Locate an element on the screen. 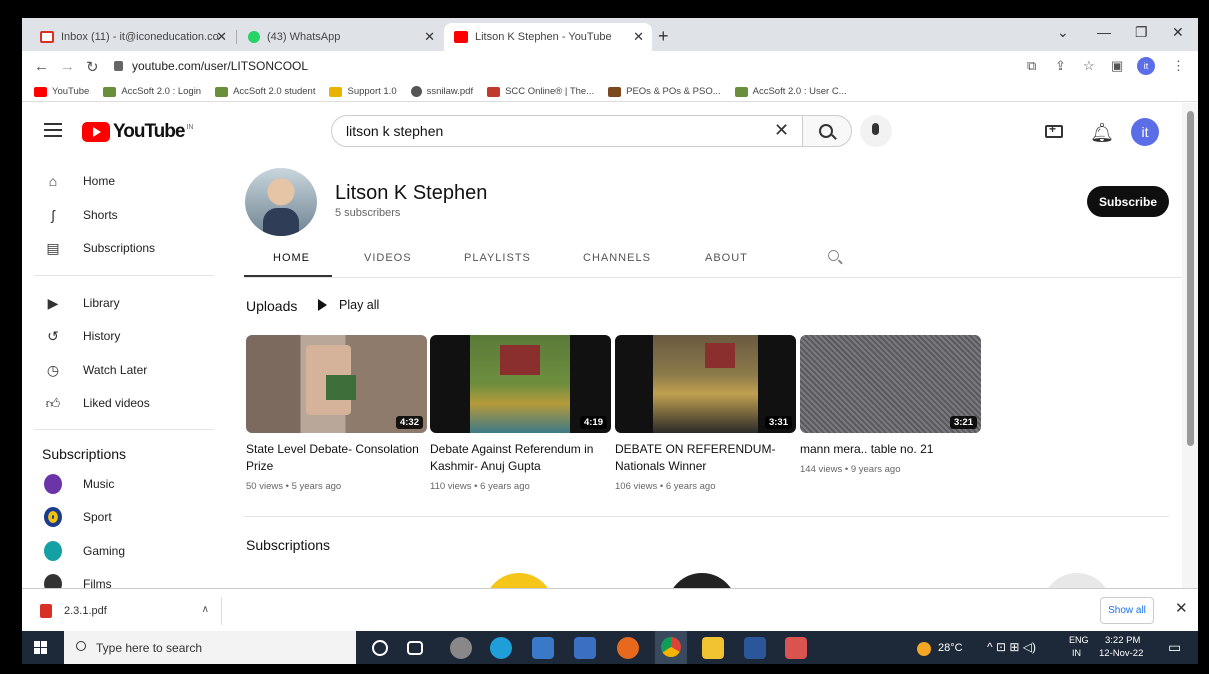 This screenshot has height=674, width=1209. share-icon: ⇪ is located at coordinates (1060, 66).